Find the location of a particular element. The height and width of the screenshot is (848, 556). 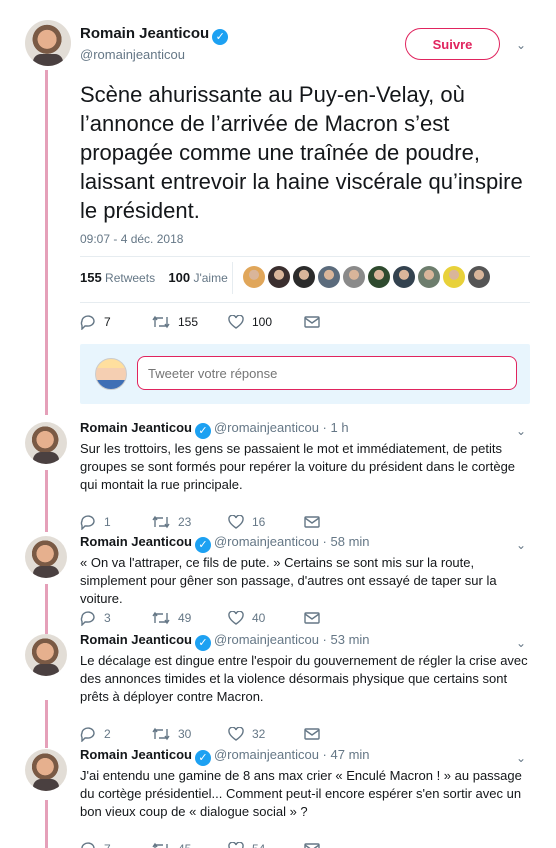

author-name: Romain Jeanticou is located at coordinates (144, 33).